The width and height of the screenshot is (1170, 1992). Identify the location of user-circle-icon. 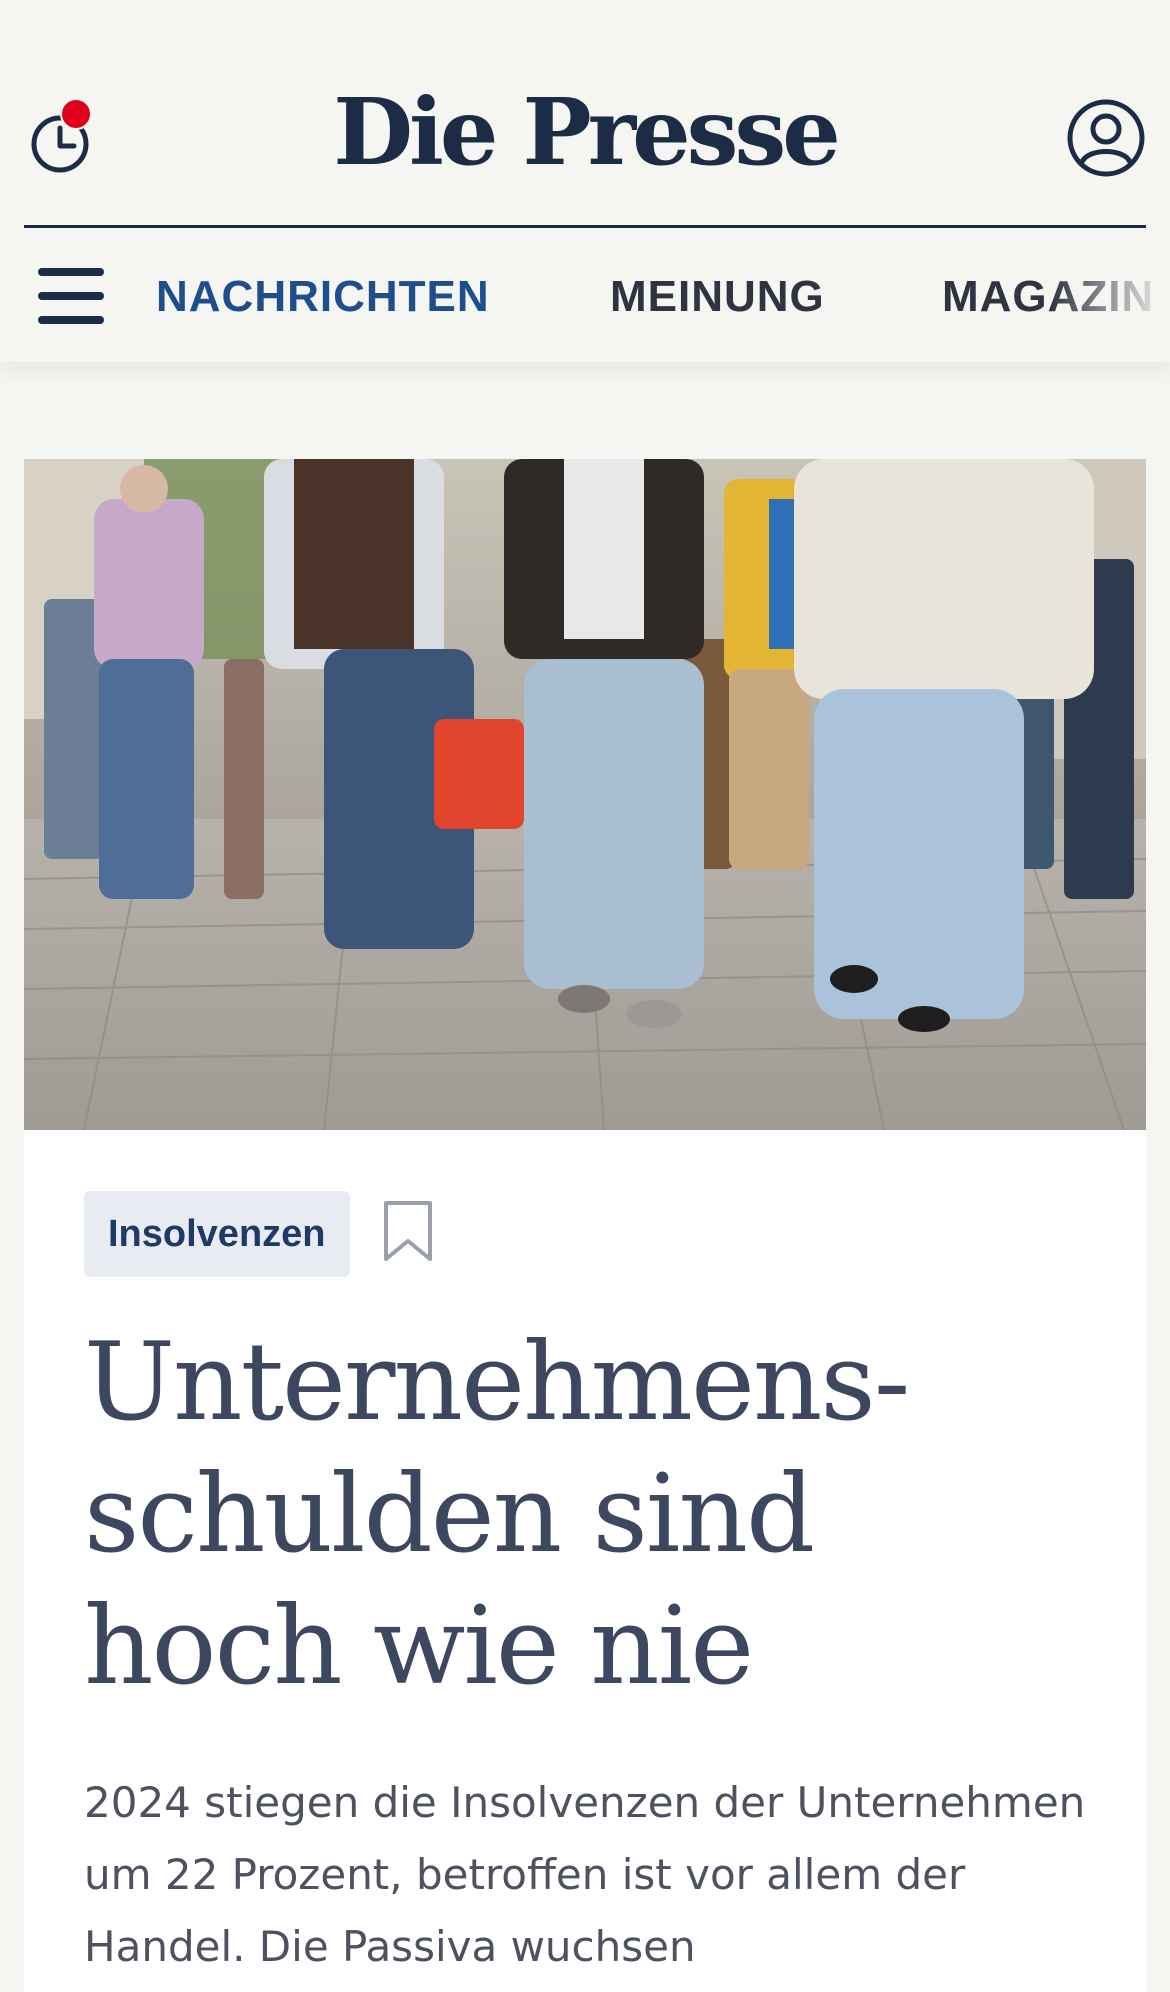
(1106, 138).